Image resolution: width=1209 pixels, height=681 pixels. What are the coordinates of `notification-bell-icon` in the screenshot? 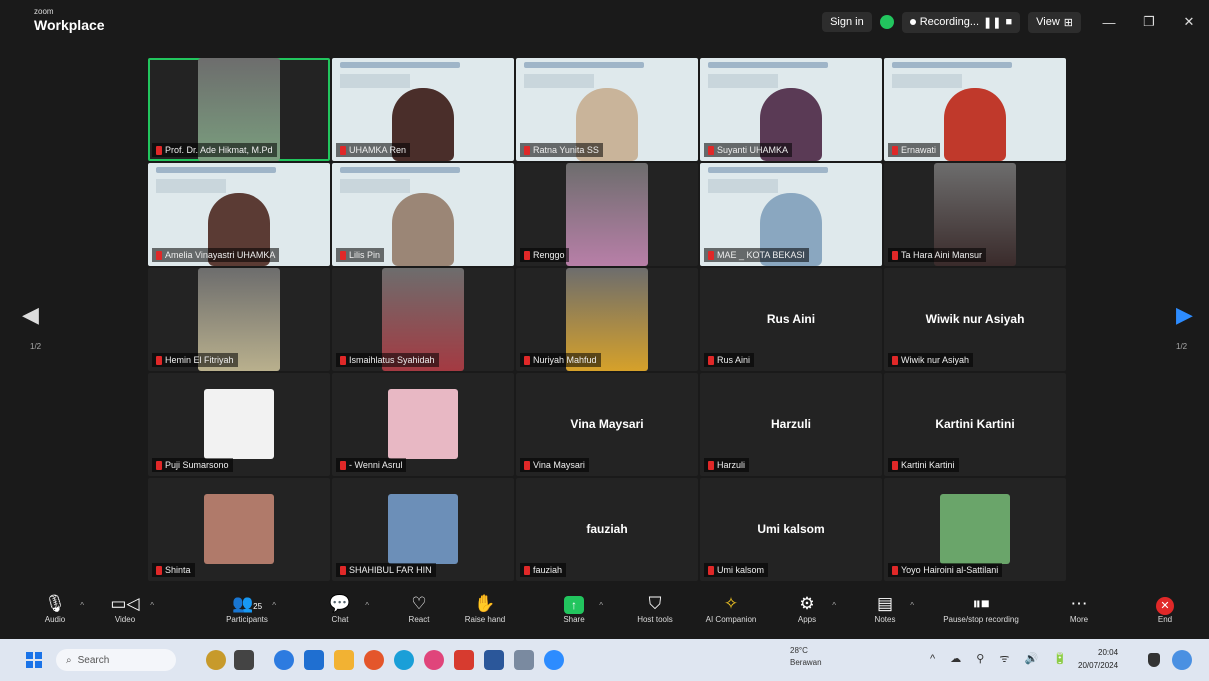 It's located at (1154, 660).